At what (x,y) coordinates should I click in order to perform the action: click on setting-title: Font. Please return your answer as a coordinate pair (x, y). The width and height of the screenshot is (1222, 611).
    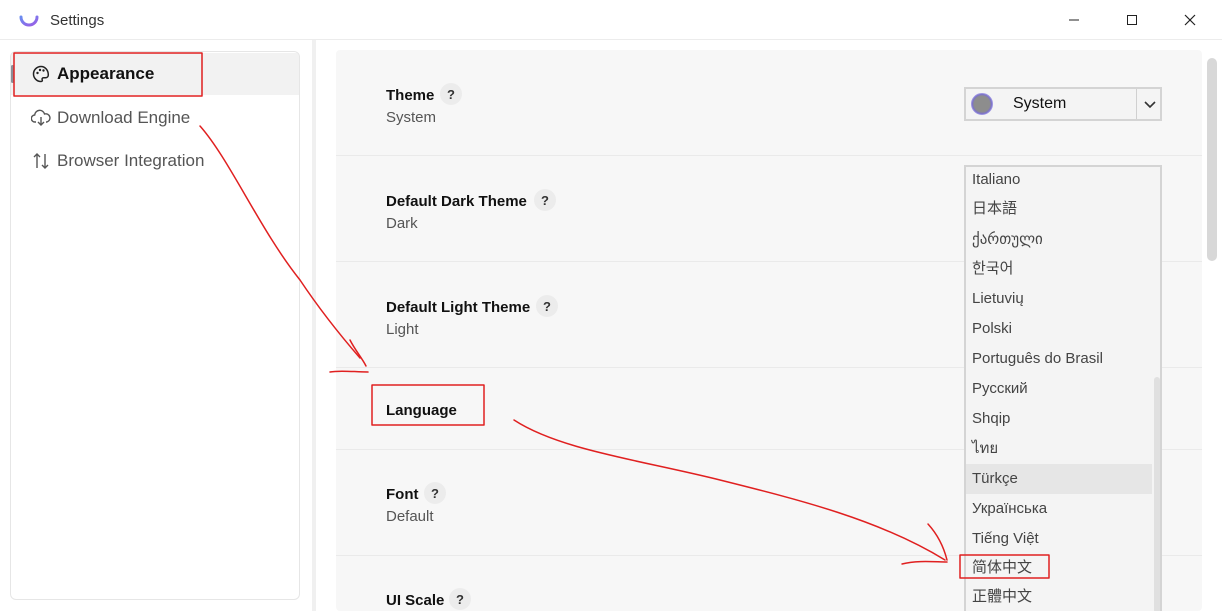
    Looking at the image, I should click on (402, 494).